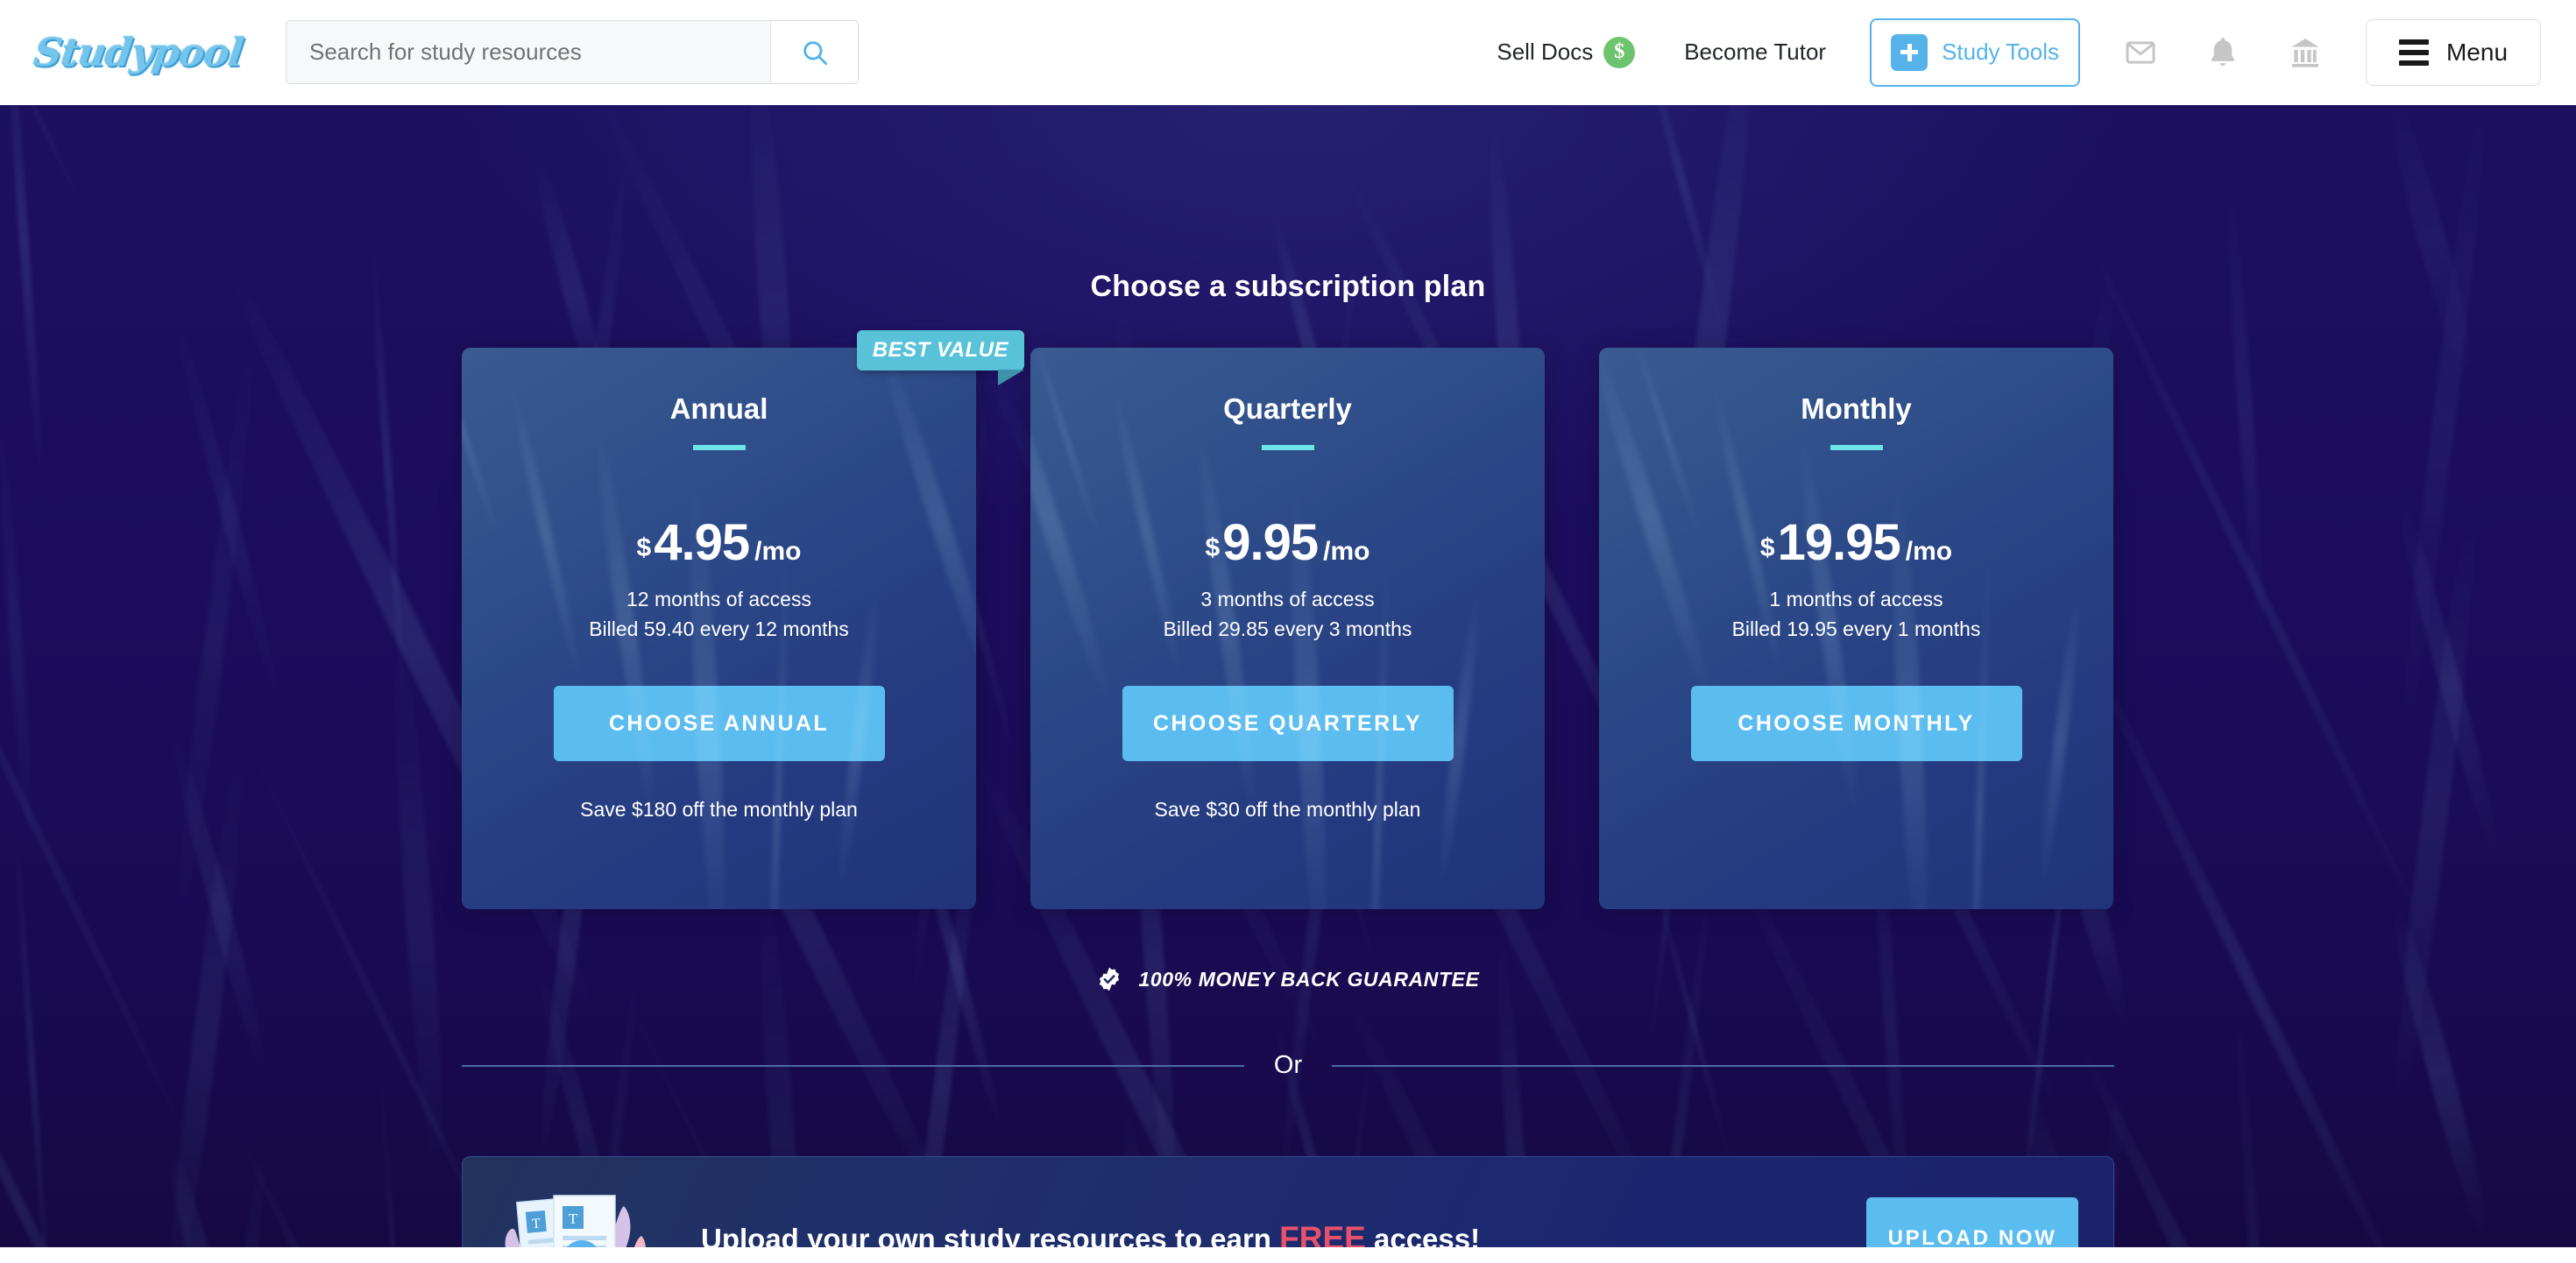 This screenshot has width=2576, height=1263. What do you see at coordinates (1856, 599) in the screenshot?
I see `plan-access: 1 months of access` at bounding box center [1856, 599].